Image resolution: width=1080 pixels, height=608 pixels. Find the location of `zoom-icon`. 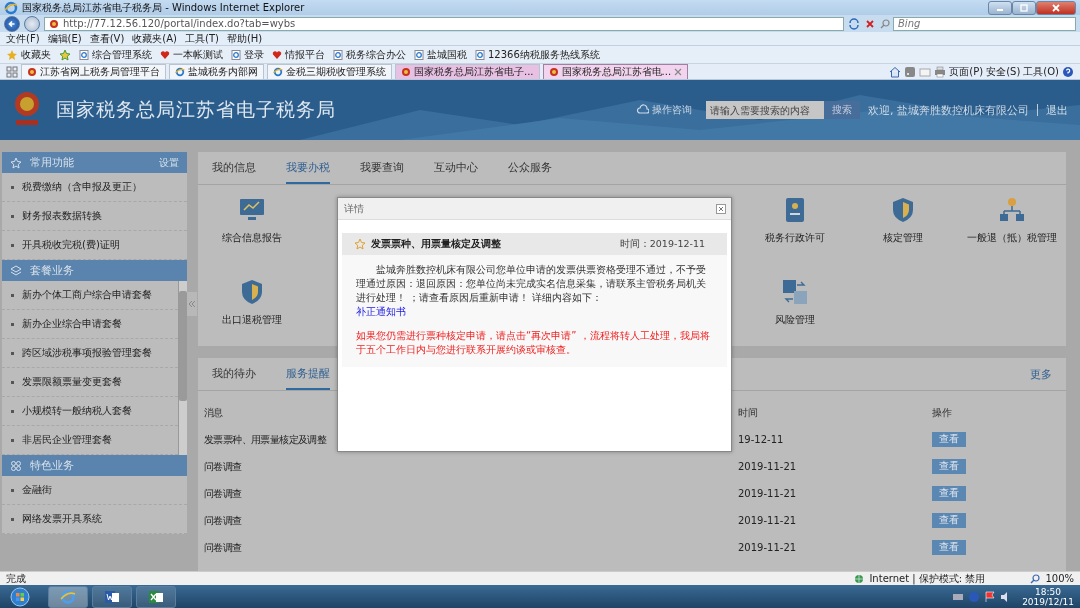

zoom-icon is located at coordinates (1035, 578).